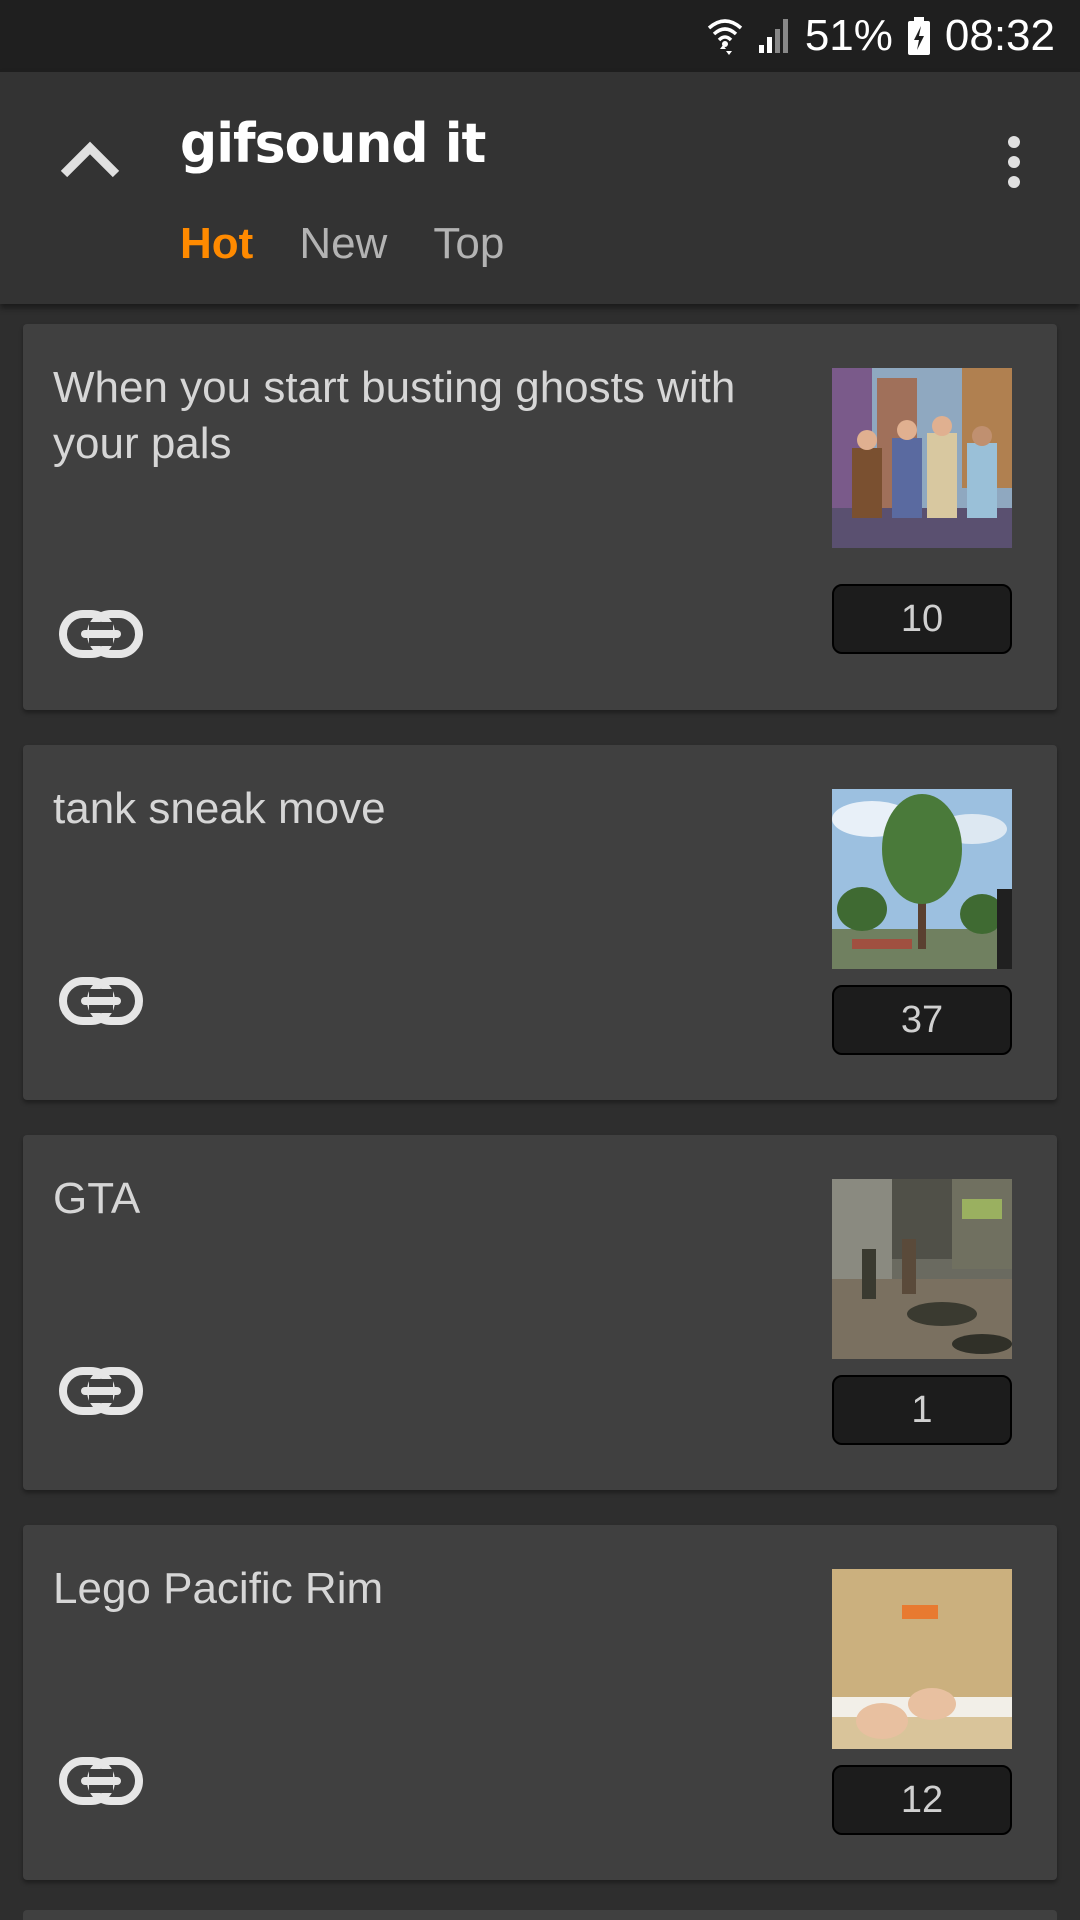  Describe the element at coordinates (922, 1410) in the screenshot. I see `post-score: 1` at that location.